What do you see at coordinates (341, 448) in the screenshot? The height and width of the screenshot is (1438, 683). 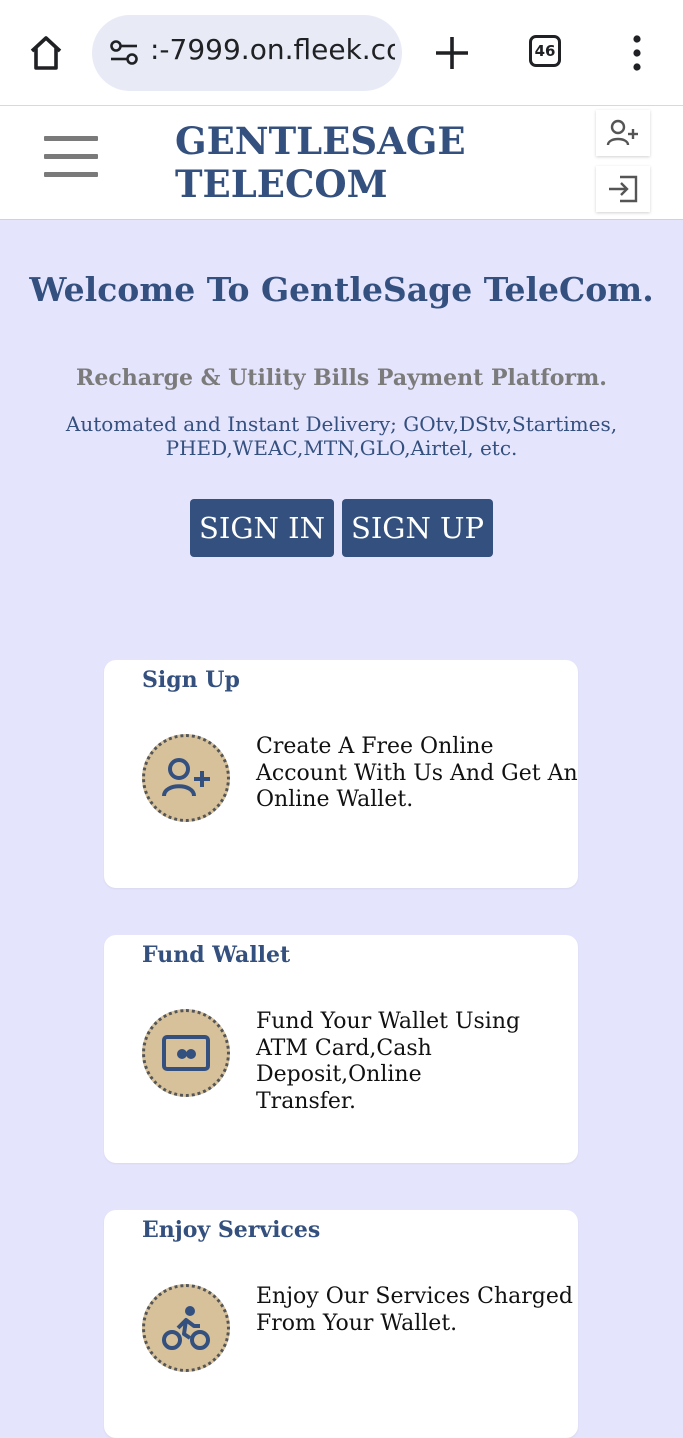 I see `service-description-line-2: PHED,WEAC,MTN,GLO,Airtel, etc.` at bounding box center [341, 448].